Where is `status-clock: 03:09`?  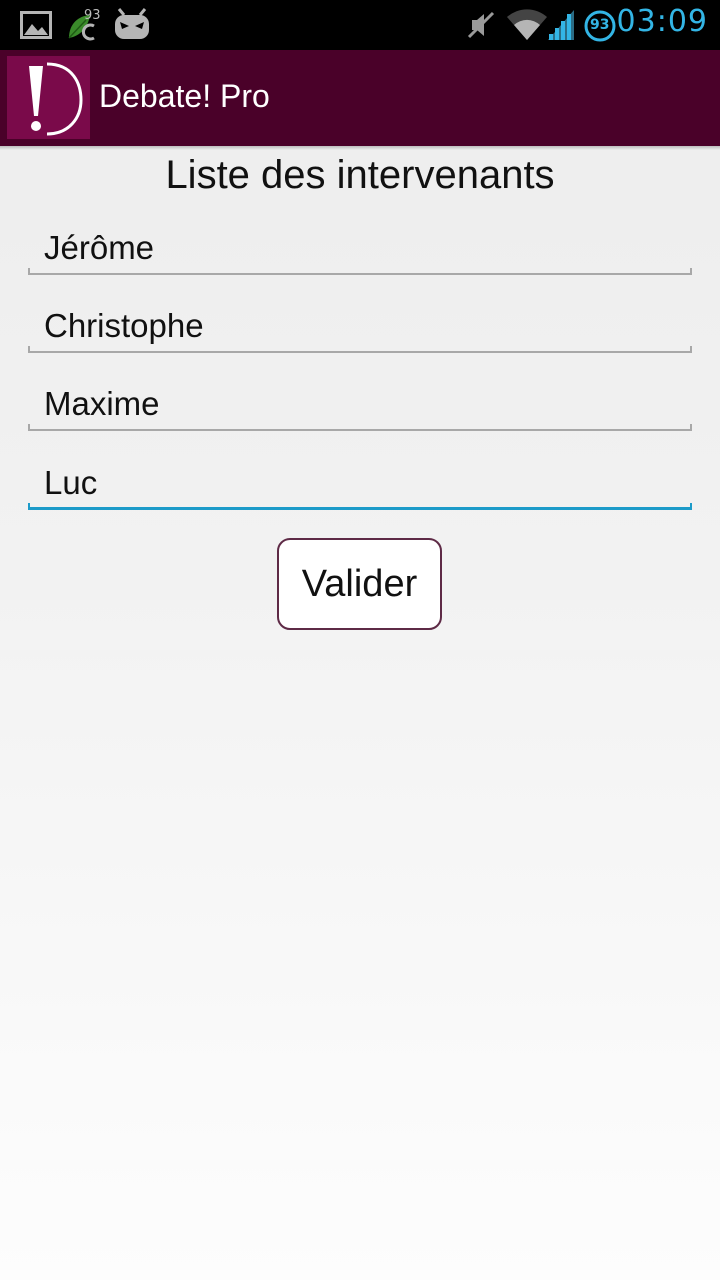
status-clock: 03:09 is located at coordinates (662, 21).